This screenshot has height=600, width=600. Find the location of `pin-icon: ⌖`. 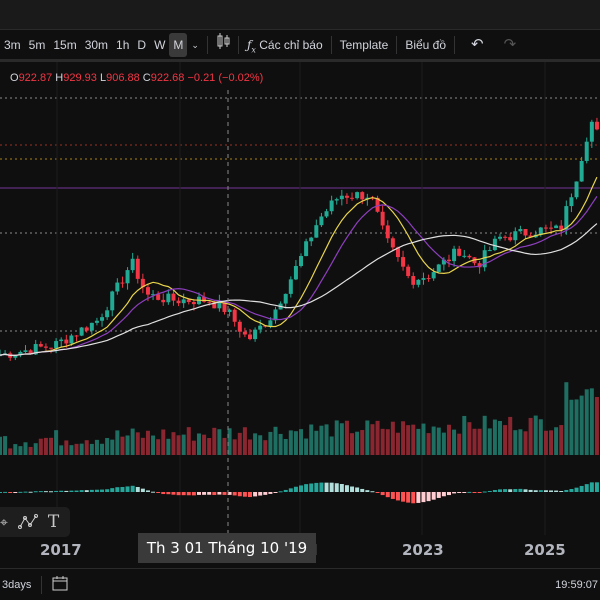

pin-icon: ⌖ is located at coordinates (4, 522).